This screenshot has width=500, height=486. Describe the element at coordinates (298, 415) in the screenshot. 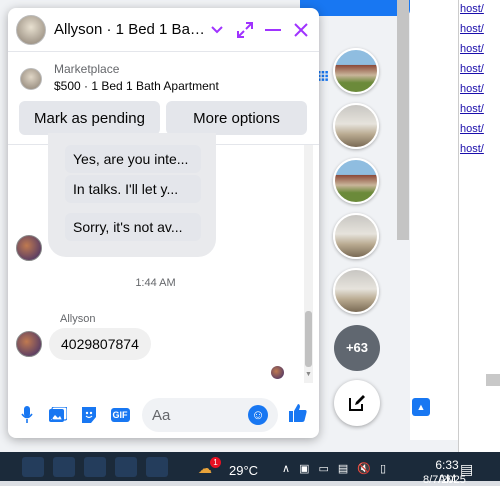

I see `thumbs-up-icon` at that location.